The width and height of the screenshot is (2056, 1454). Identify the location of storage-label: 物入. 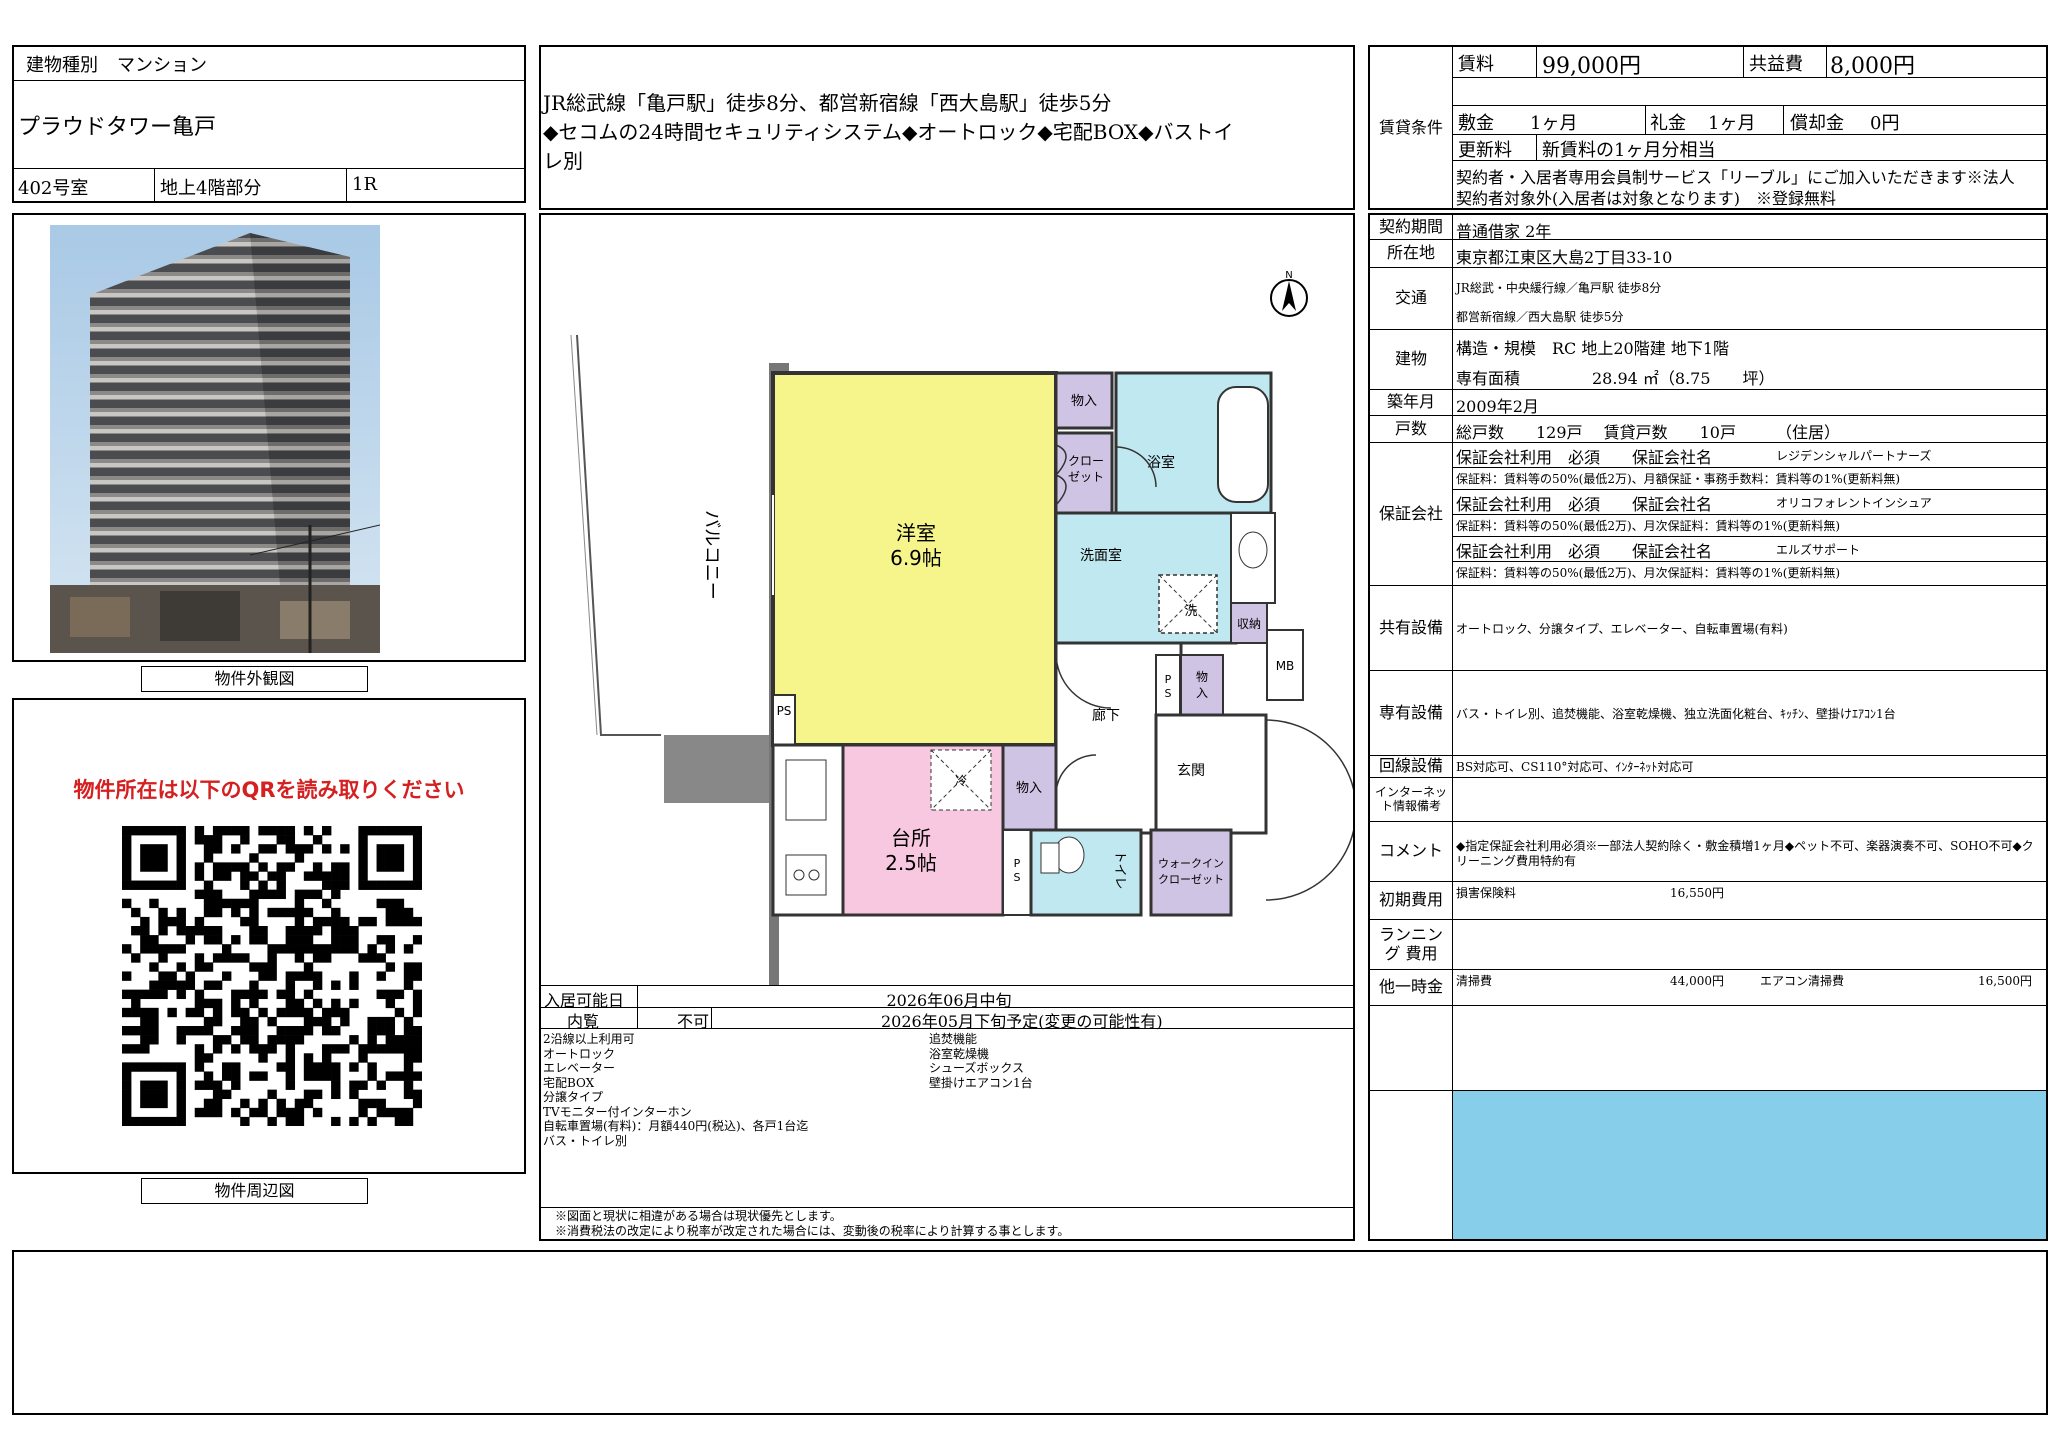
(1084, 401).